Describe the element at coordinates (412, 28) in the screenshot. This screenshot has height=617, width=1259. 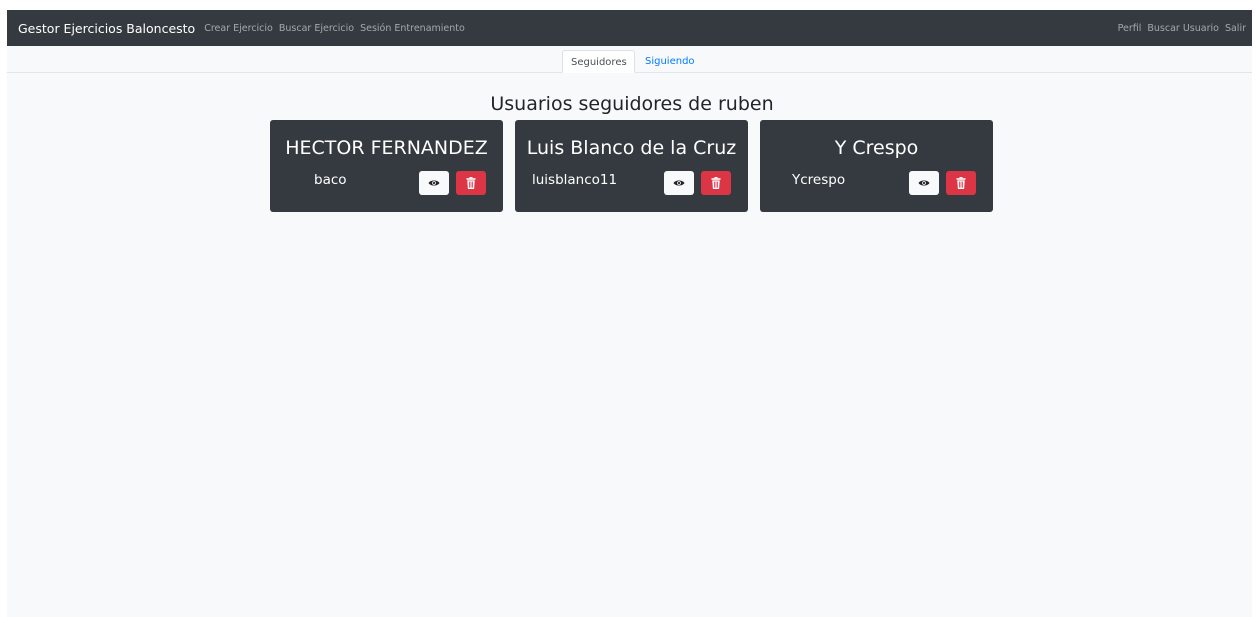
I see `nav-sesion-entrenamiento: Sesión Entrenamiento` at that location.